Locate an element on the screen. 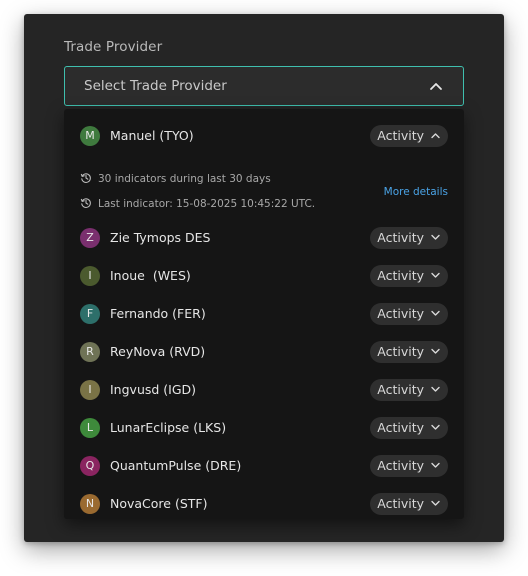 The width and height of the screenshot is (528, 576). provider-row: Z Zie Tymops DES Activity is located at coordinates (264, 239).